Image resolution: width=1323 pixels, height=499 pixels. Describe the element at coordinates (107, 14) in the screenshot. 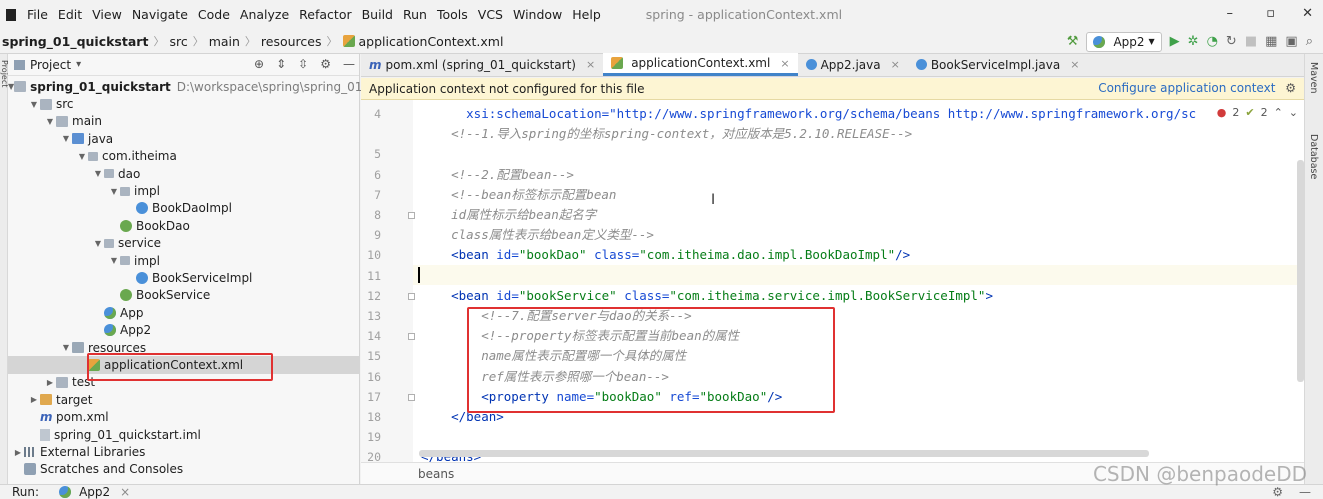

I see `menu-view: View` at that location.